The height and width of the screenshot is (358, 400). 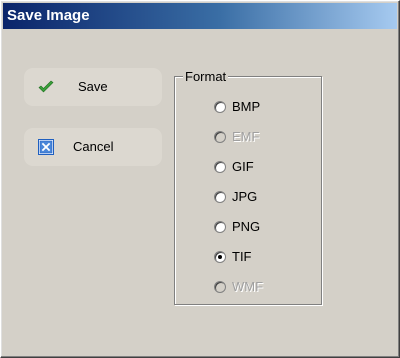 I want to click on cancel-button: Cancel, so click(x=93, y=147).